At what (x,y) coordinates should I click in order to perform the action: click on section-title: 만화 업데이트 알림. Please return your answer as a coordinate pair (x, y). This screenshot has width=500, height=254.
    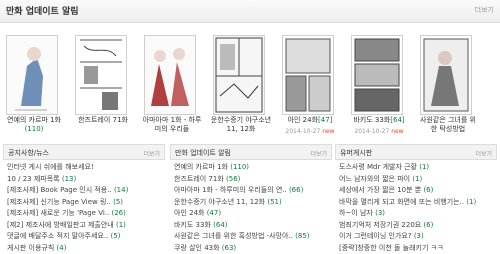
    Looking at the image, I should click on (42, 10).